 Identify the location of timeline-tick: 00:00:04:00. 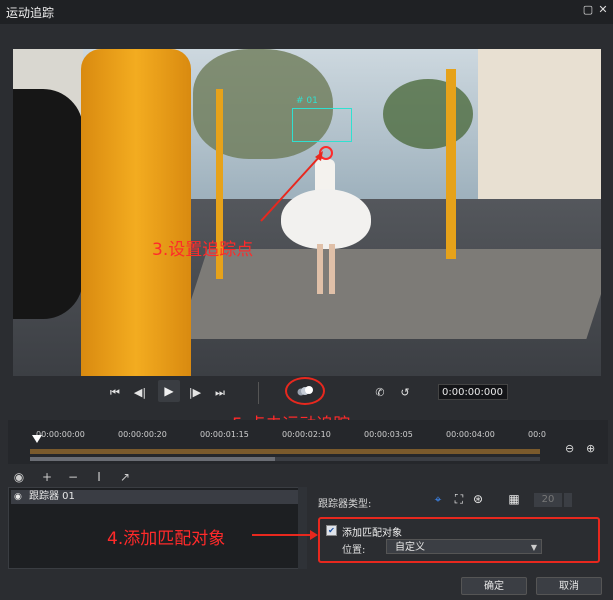
(470, 434).